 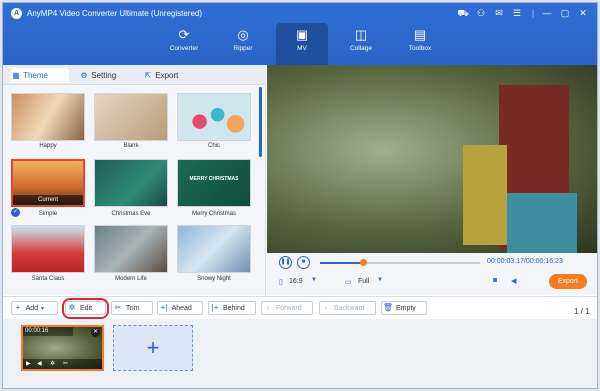 What do you see at coordinates (285, 262) in the screenshot?
I see `pause-icon: ❚❚` at bounding box center [285, 262].